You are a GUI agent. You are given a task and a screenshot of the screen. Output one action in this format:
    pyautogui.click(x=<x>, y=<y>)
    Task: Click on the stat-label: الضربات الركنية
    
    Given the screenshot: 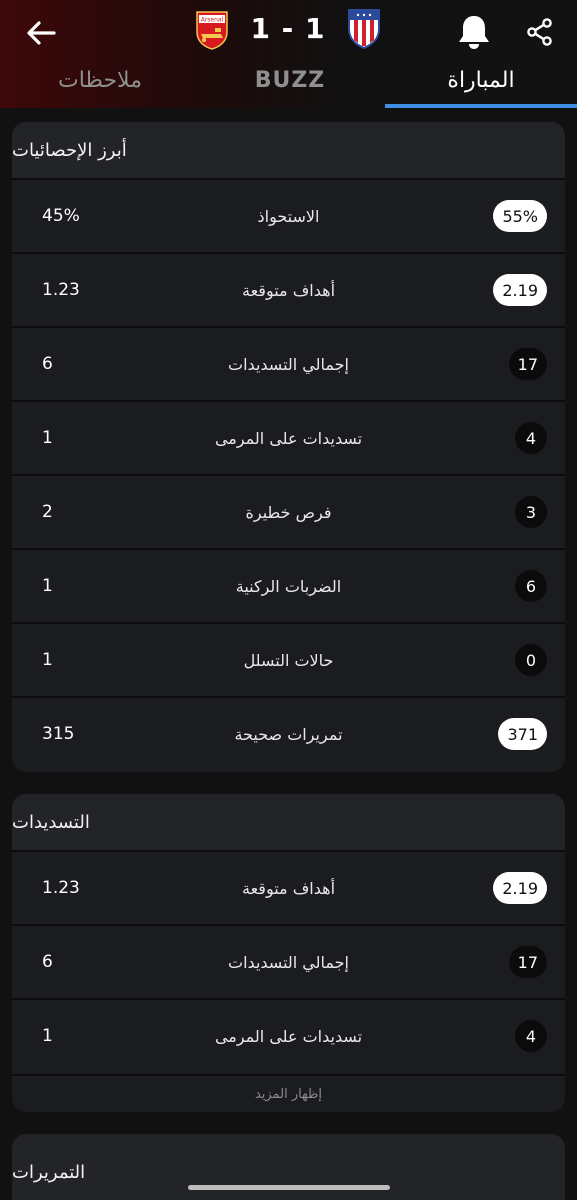 What is the action you would take?
    pyautogui.click(x=288, y=586)
    